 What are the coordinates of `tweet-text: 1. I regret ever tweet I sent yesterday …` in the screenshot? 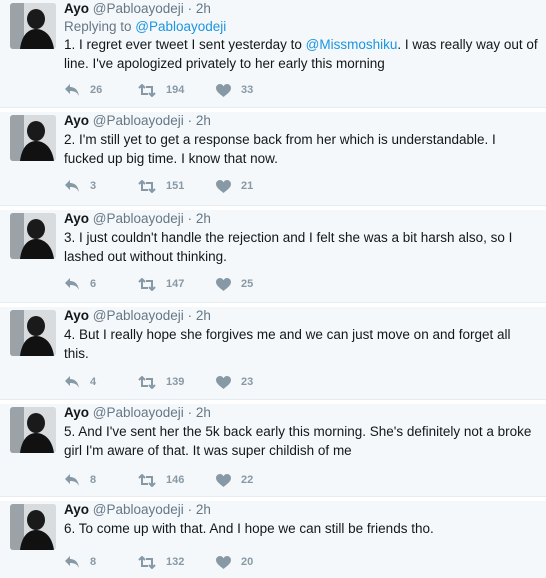 It's located at (301, 54).